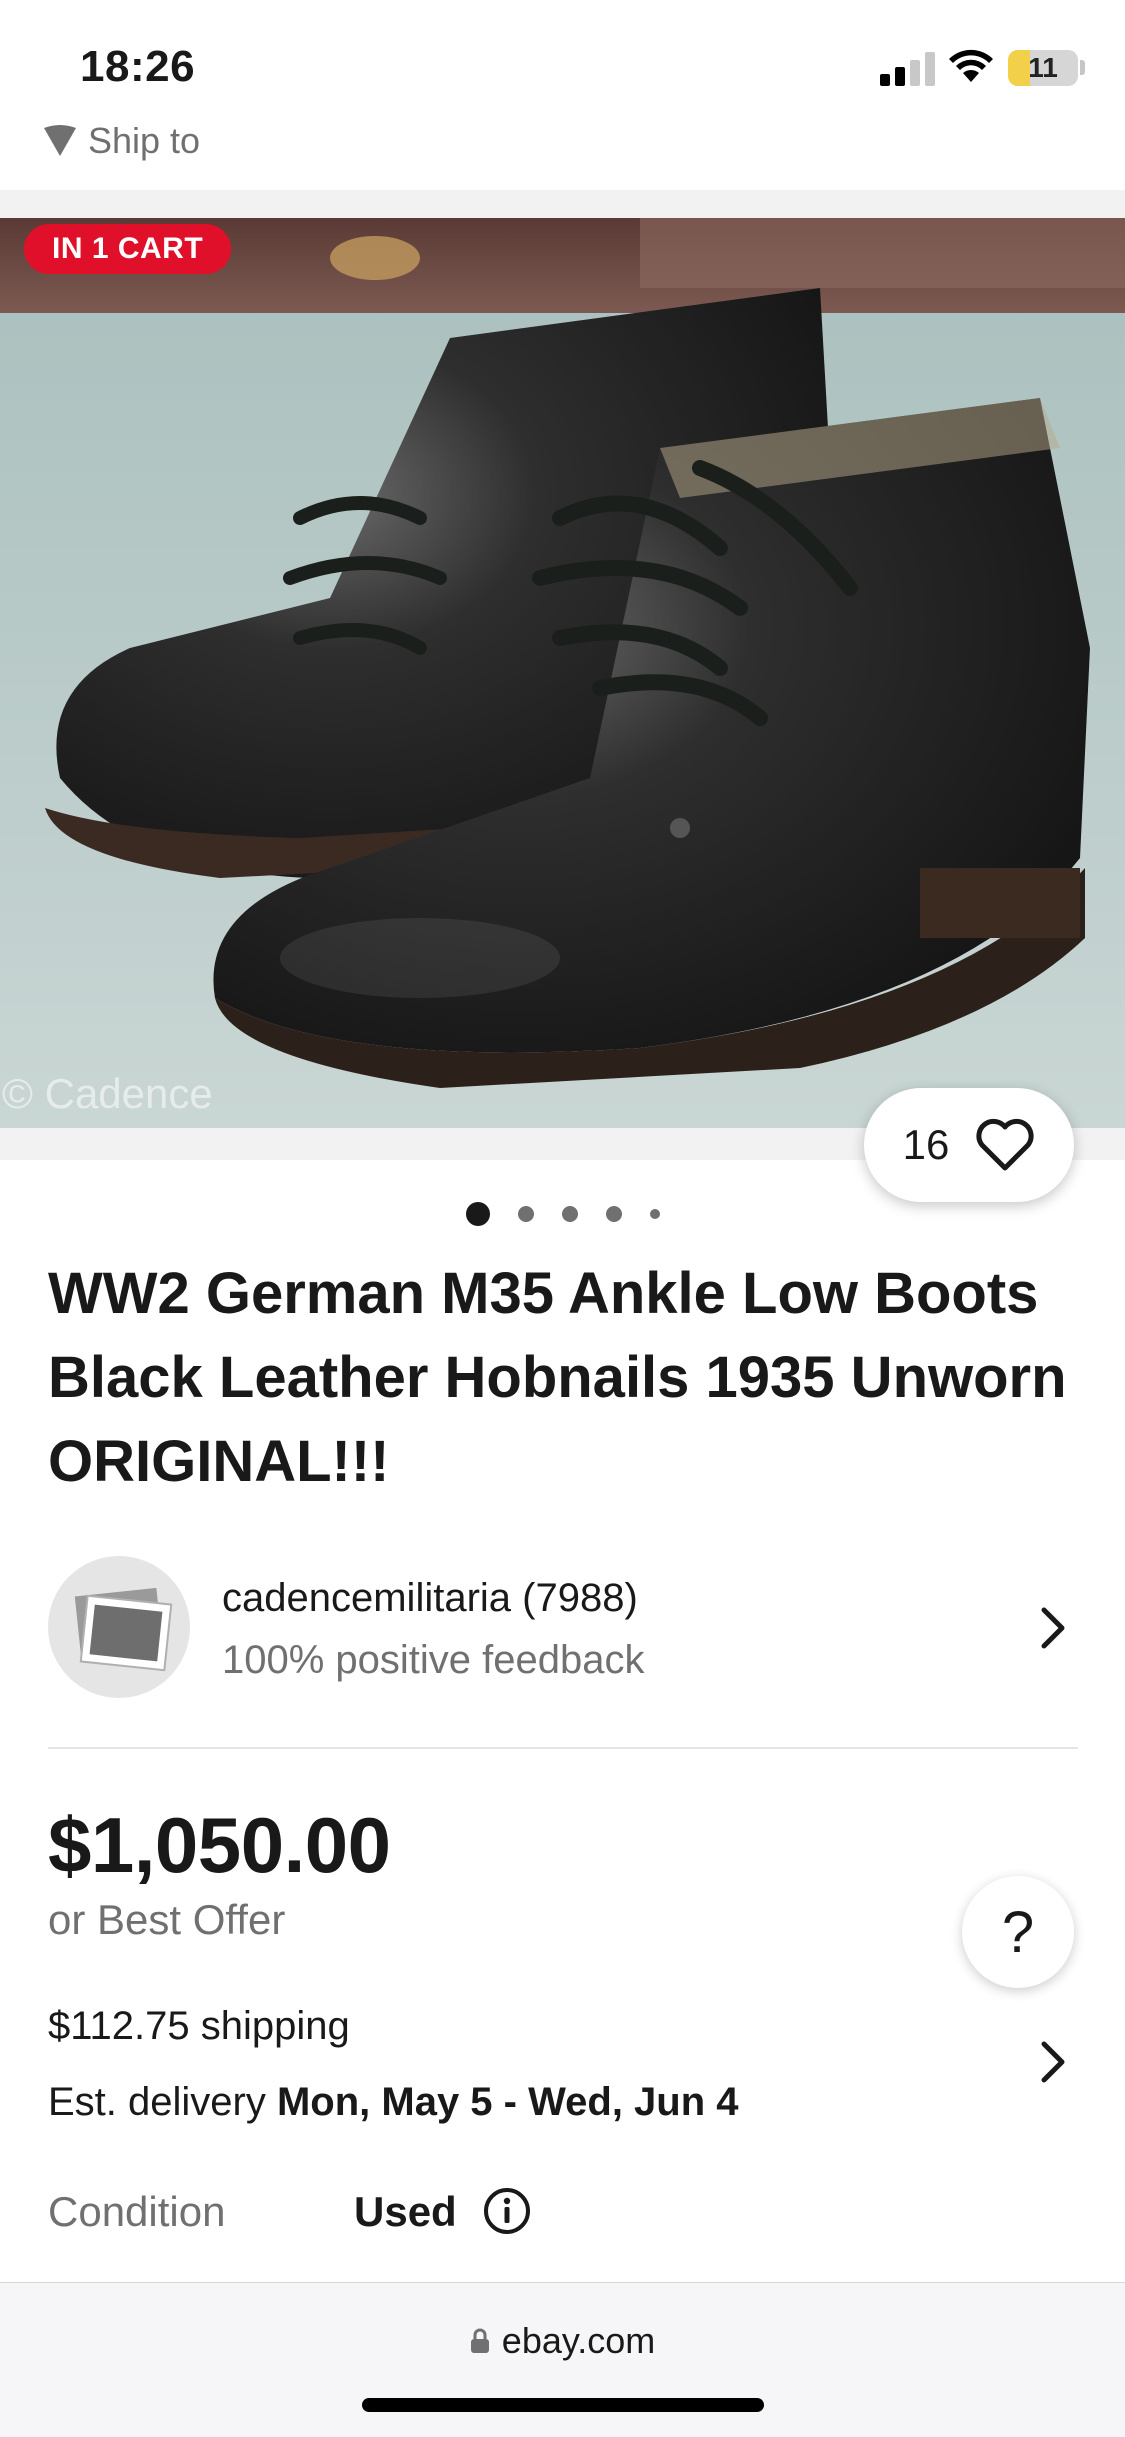  Describe the element at coordinates (60, 140) in the screenshot. I see `location-pin-icon` at that location.